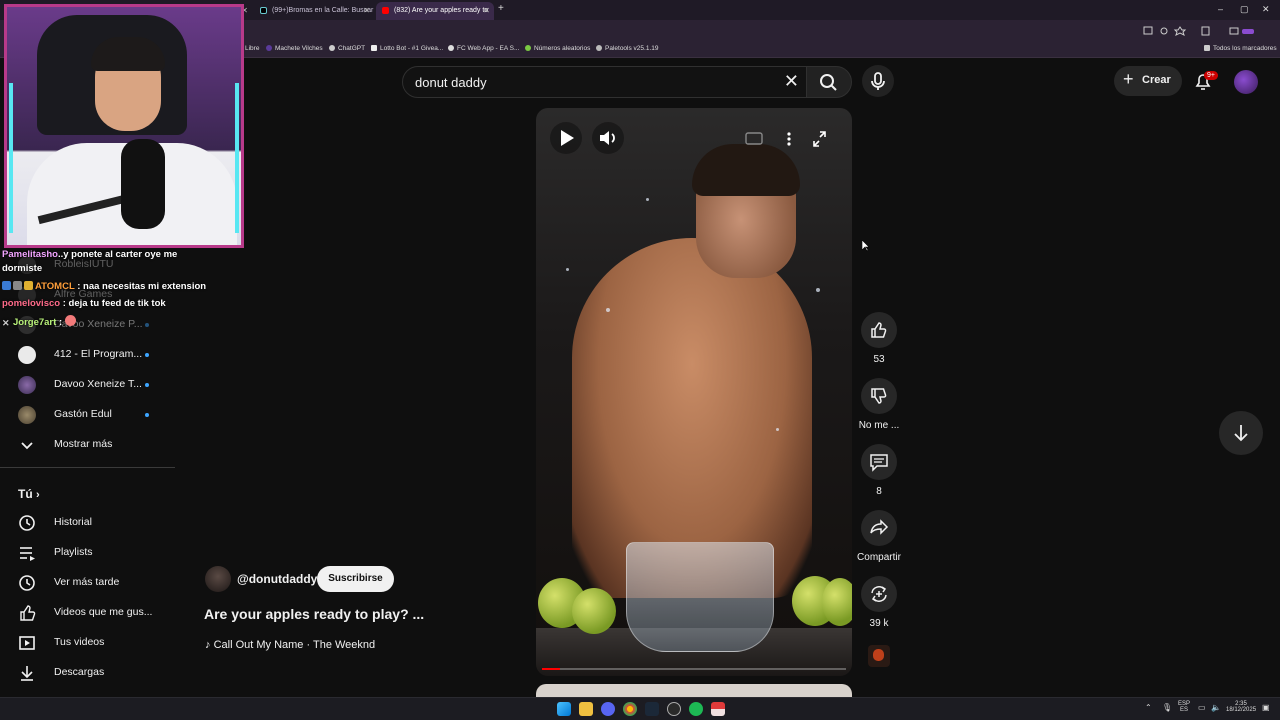 The height and width of the screenshot is (720, 1280). I want to click on emote-icon, so click(70, 320).